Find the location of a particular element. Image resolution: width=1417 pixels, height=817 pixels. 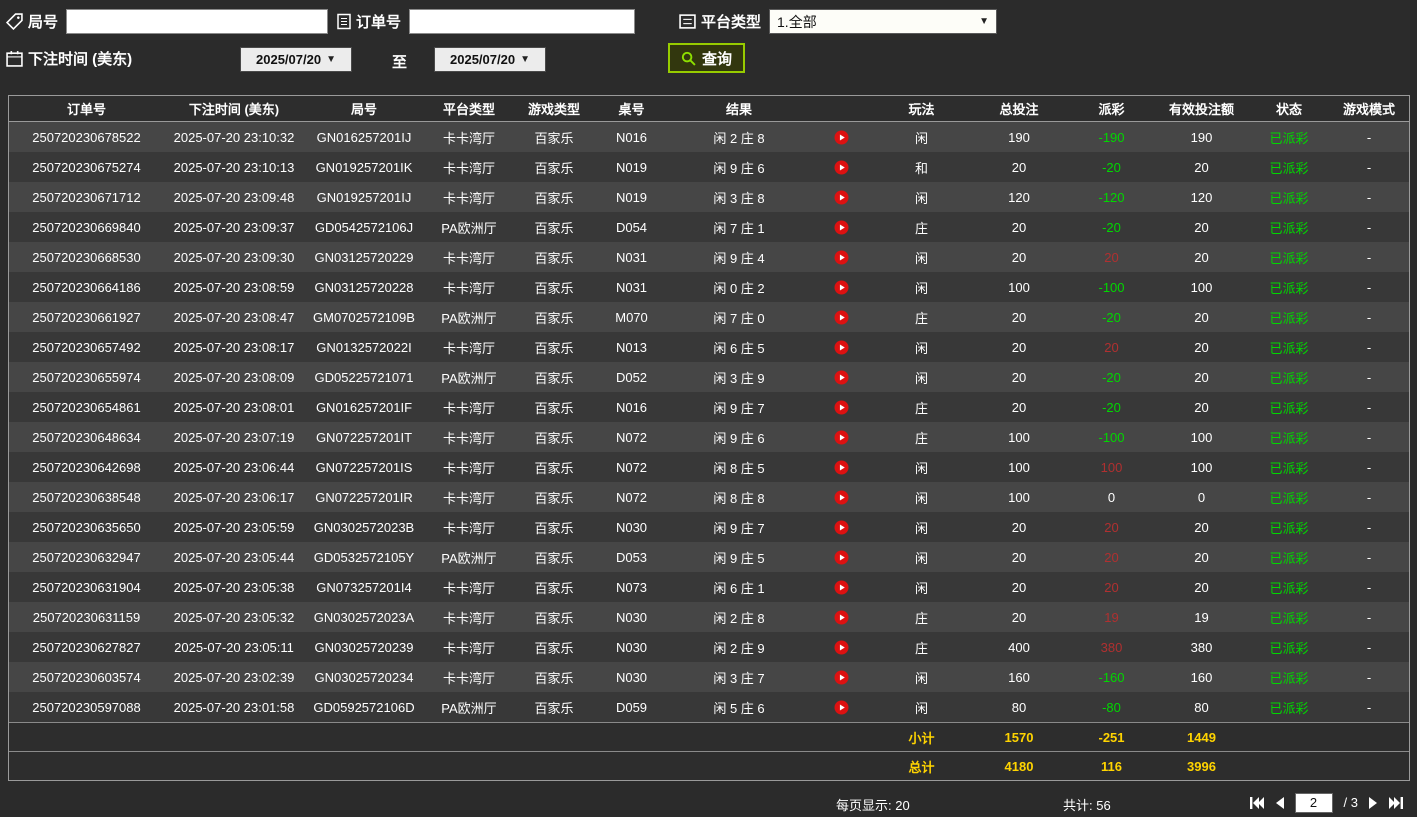

cell-result: 闲 9 庄 5 is located at coordinates (739, 558).